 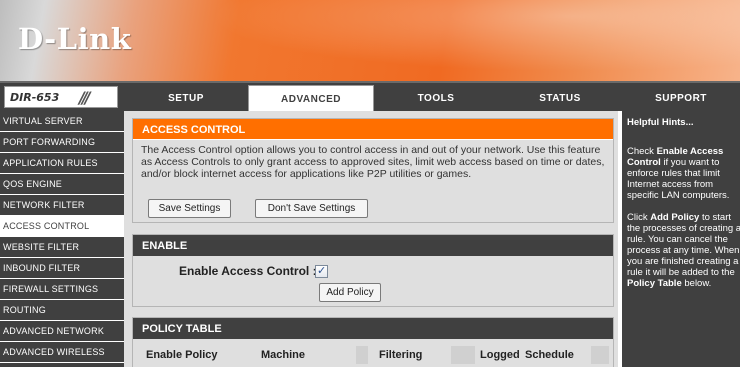 What do you see at coordinates (696, 283) in the screenshot?
I see `hint-text: below.` at bounding box center [696, 283].